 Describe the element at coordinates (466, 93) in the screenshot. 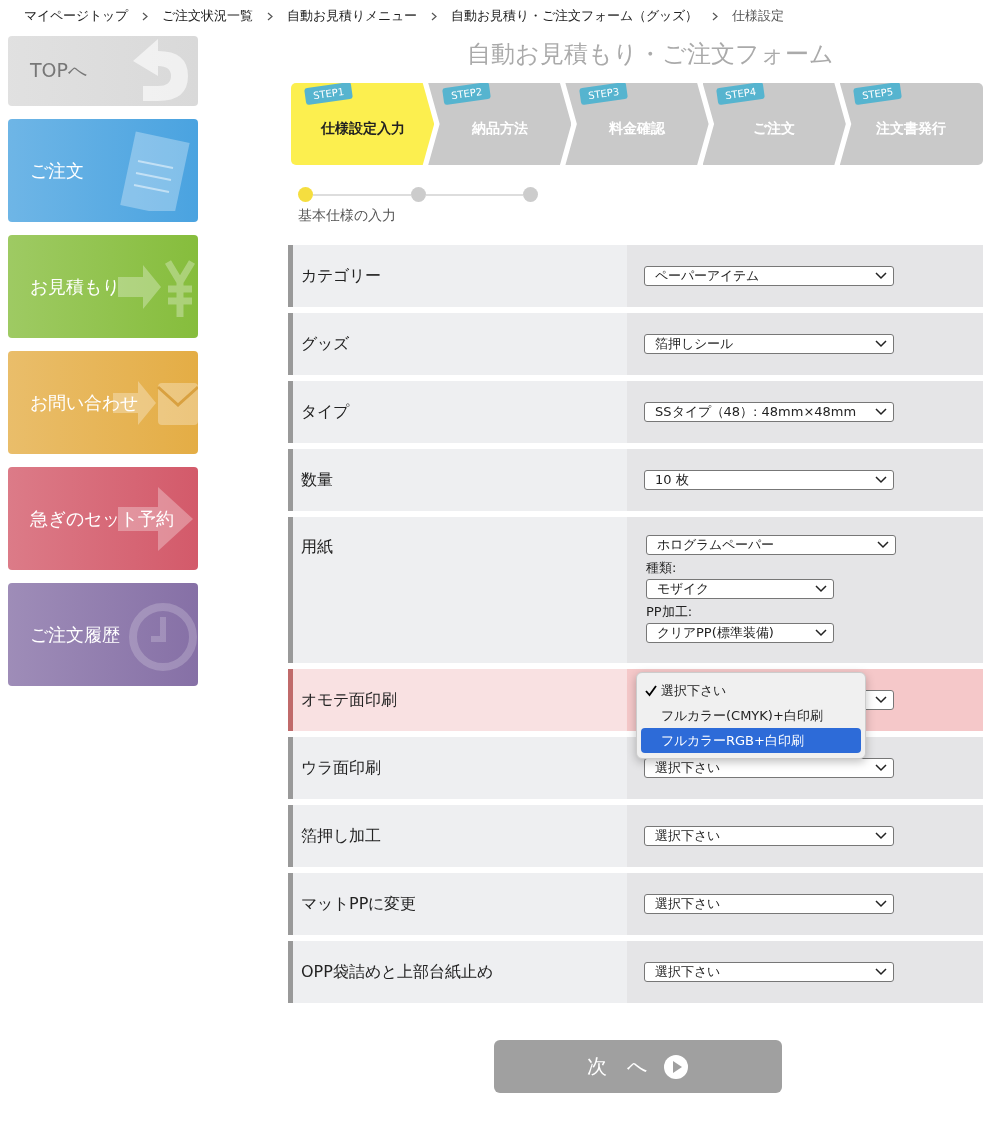

I see `step-badge: STEP2` at that location.